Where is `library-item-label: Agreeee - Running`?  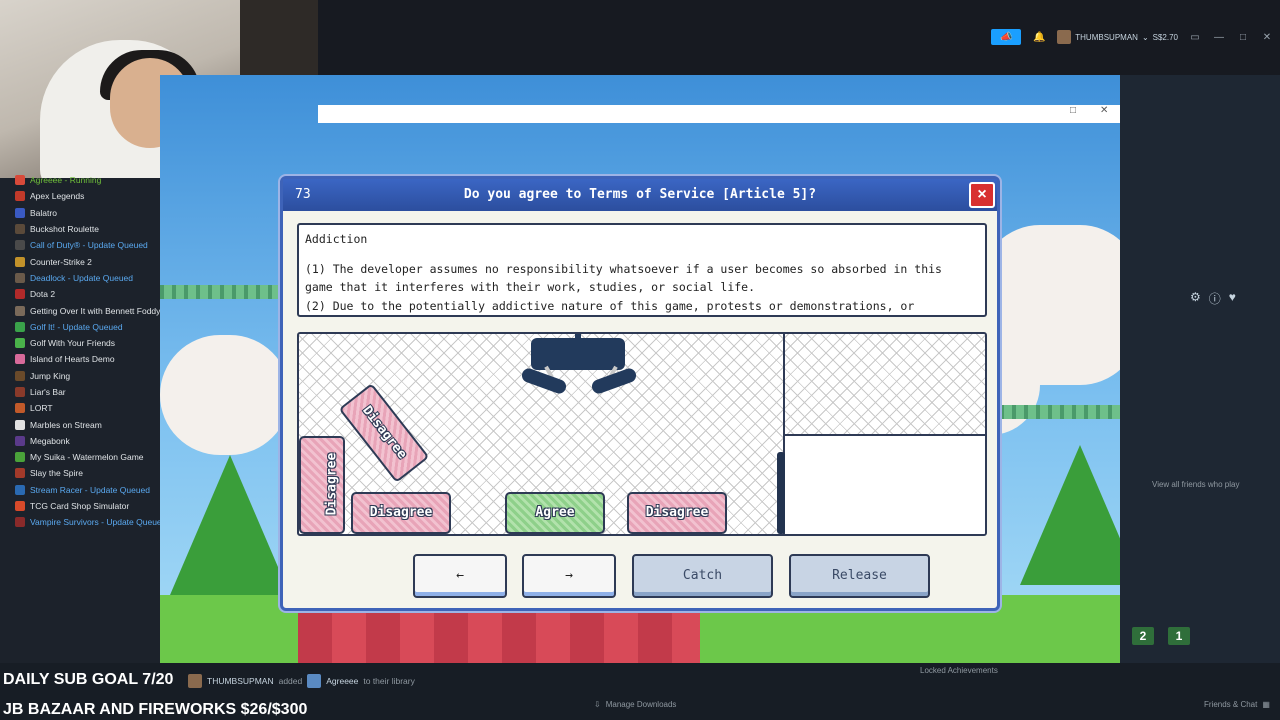
library-item-label: Agreeee - Running is located at coordinates (66, 180).